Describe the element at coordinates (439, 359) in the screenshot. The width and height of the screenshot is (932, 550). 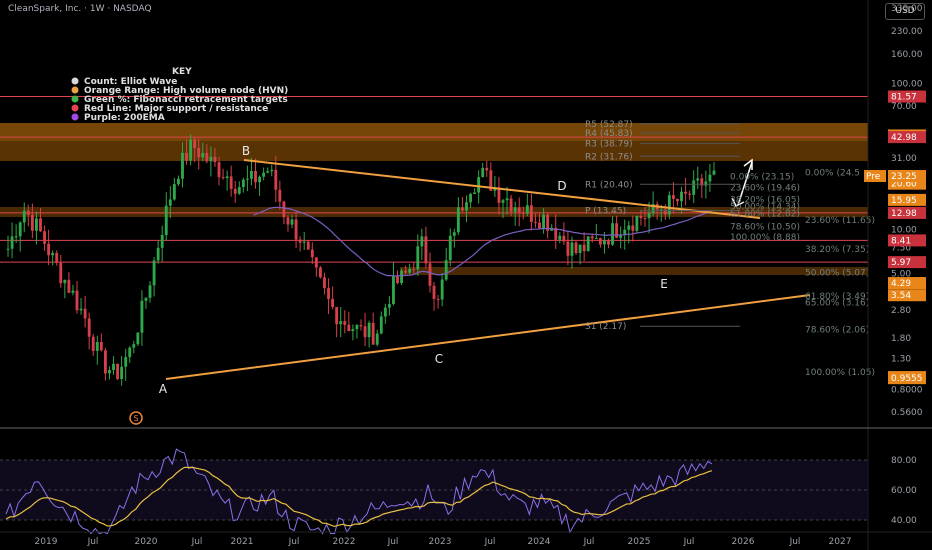
I see `wave-label-c: C` at that location.